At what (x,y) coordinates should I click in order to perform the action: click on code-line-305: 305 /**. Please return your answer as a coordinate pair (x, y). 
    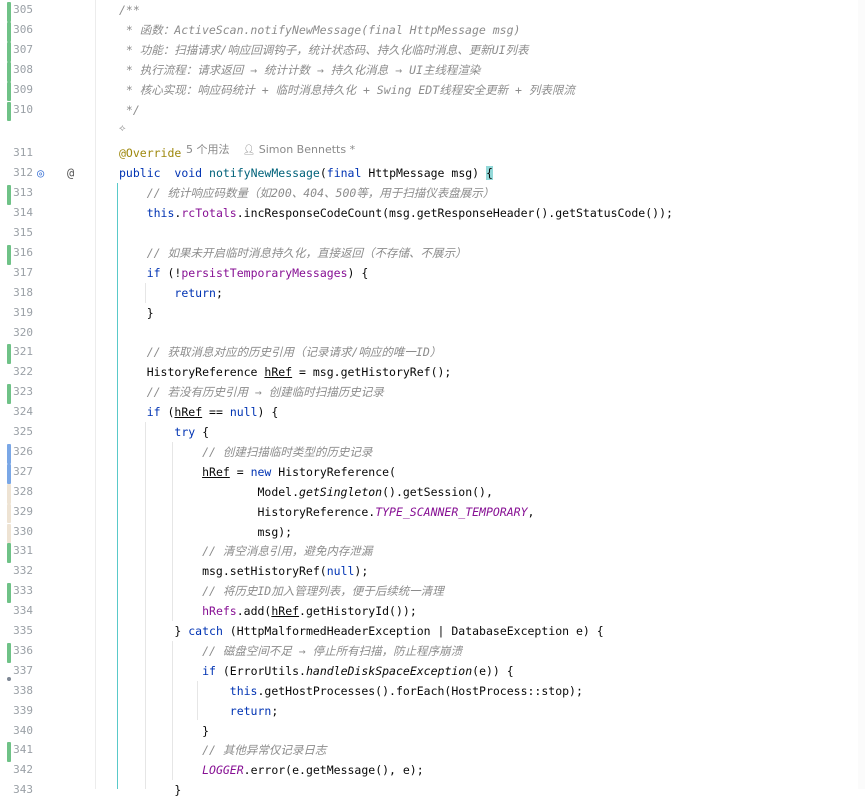
    Looking at the image, I should click on (429, 11).